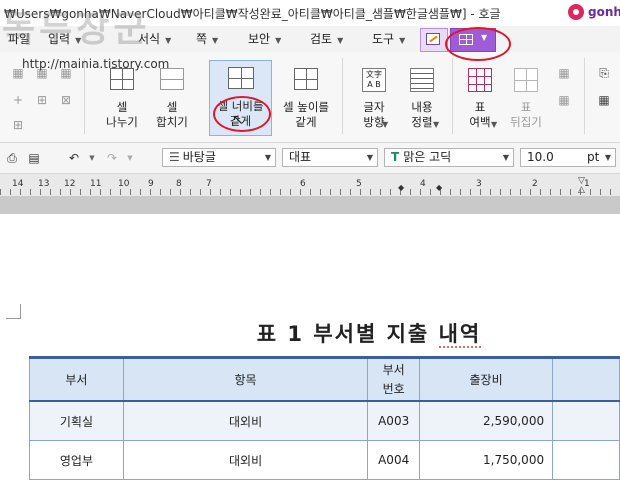 The image size is (620, 480). What do you see at coordinates (112, 158) in the screenshot?
I see `redo-icon: ↷` at bounding box center [112, 158].